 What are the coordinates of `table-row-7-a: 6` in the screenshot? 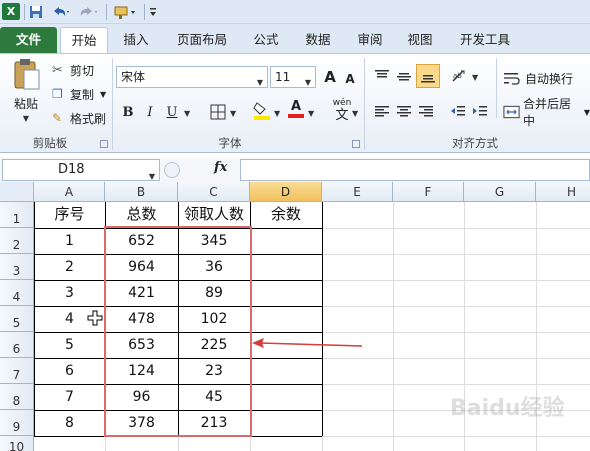 It's located at (69, 371).